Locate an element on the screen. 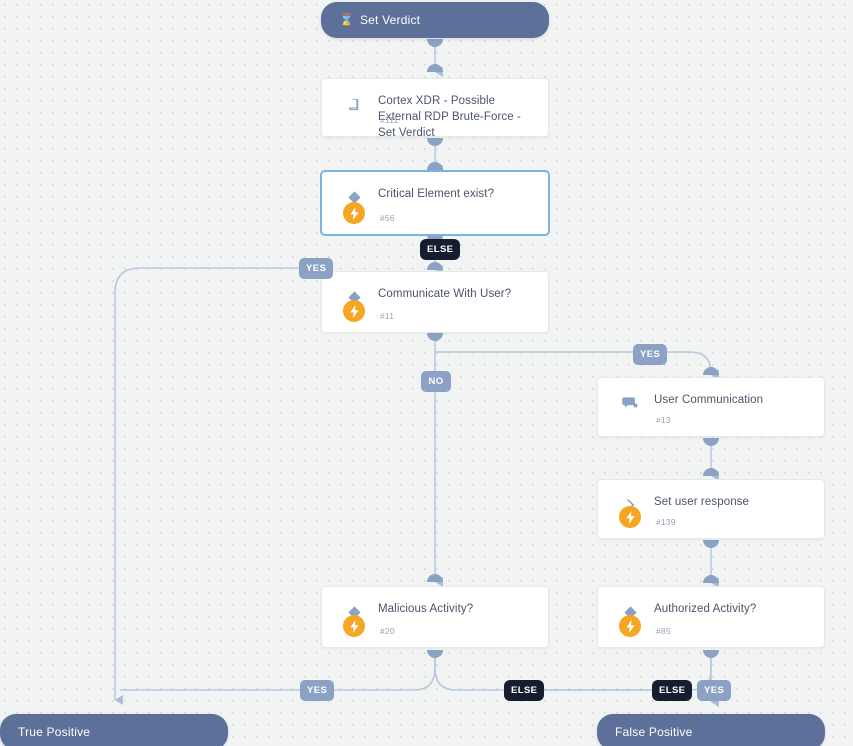 This screenshot has width=853, height=746. task-id: #11 is located at coordinates (387, 316).